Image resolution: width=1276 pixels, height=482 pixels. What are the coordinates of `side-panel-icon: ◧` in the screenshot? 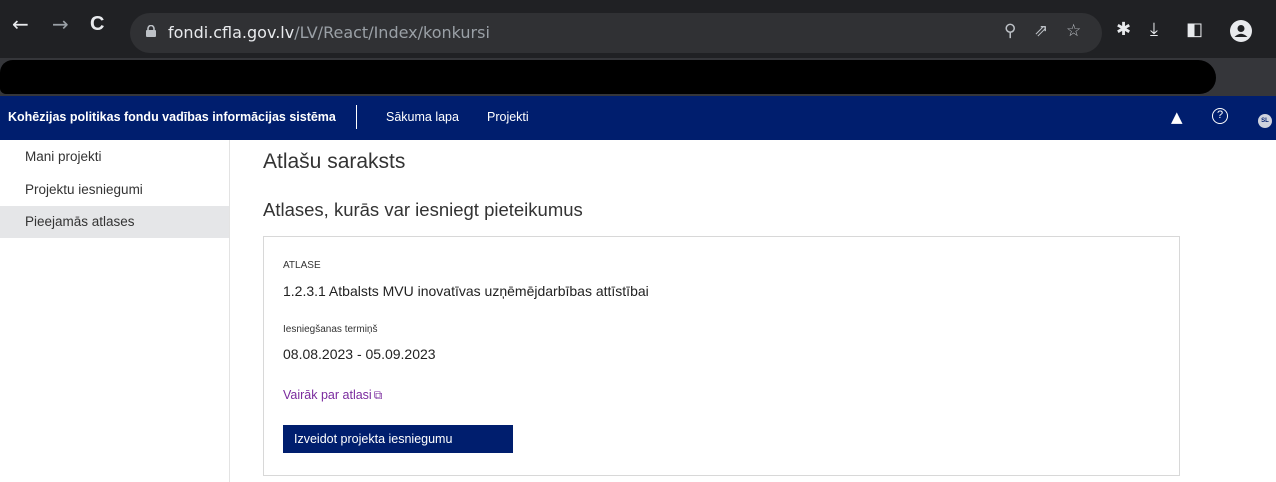 It's located at (1194, 30).